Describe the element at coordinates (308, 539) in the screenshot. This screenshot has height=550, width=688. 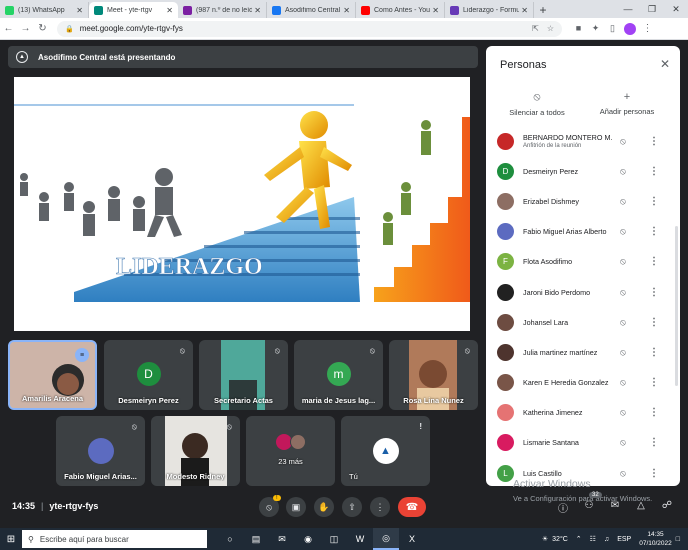
I see `edge-icon: ◉` at that location.